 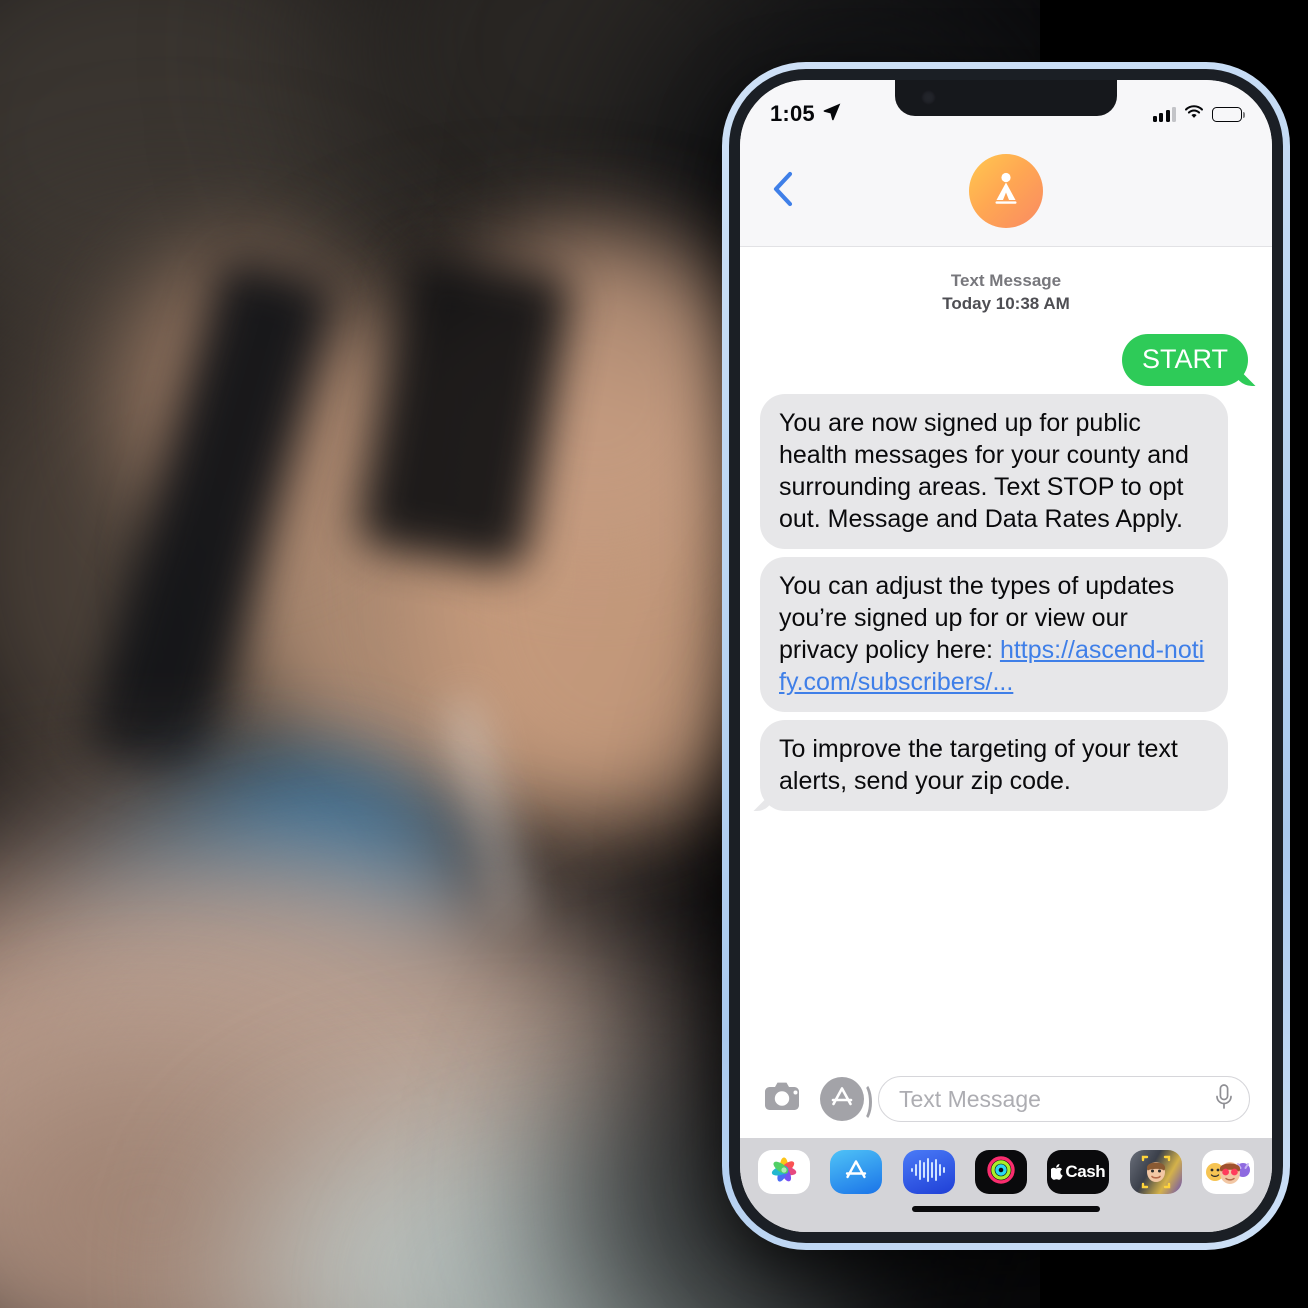 I want to click on message-composer: Text Message, so click(x=1006, y=1100).